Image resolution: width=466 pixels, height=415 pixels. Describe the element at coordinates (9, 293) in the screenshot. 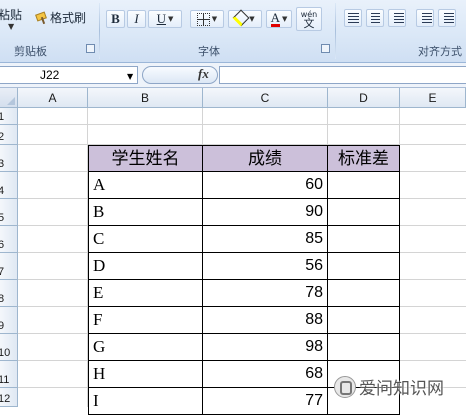

I see `row-header-8: 8` at that location.